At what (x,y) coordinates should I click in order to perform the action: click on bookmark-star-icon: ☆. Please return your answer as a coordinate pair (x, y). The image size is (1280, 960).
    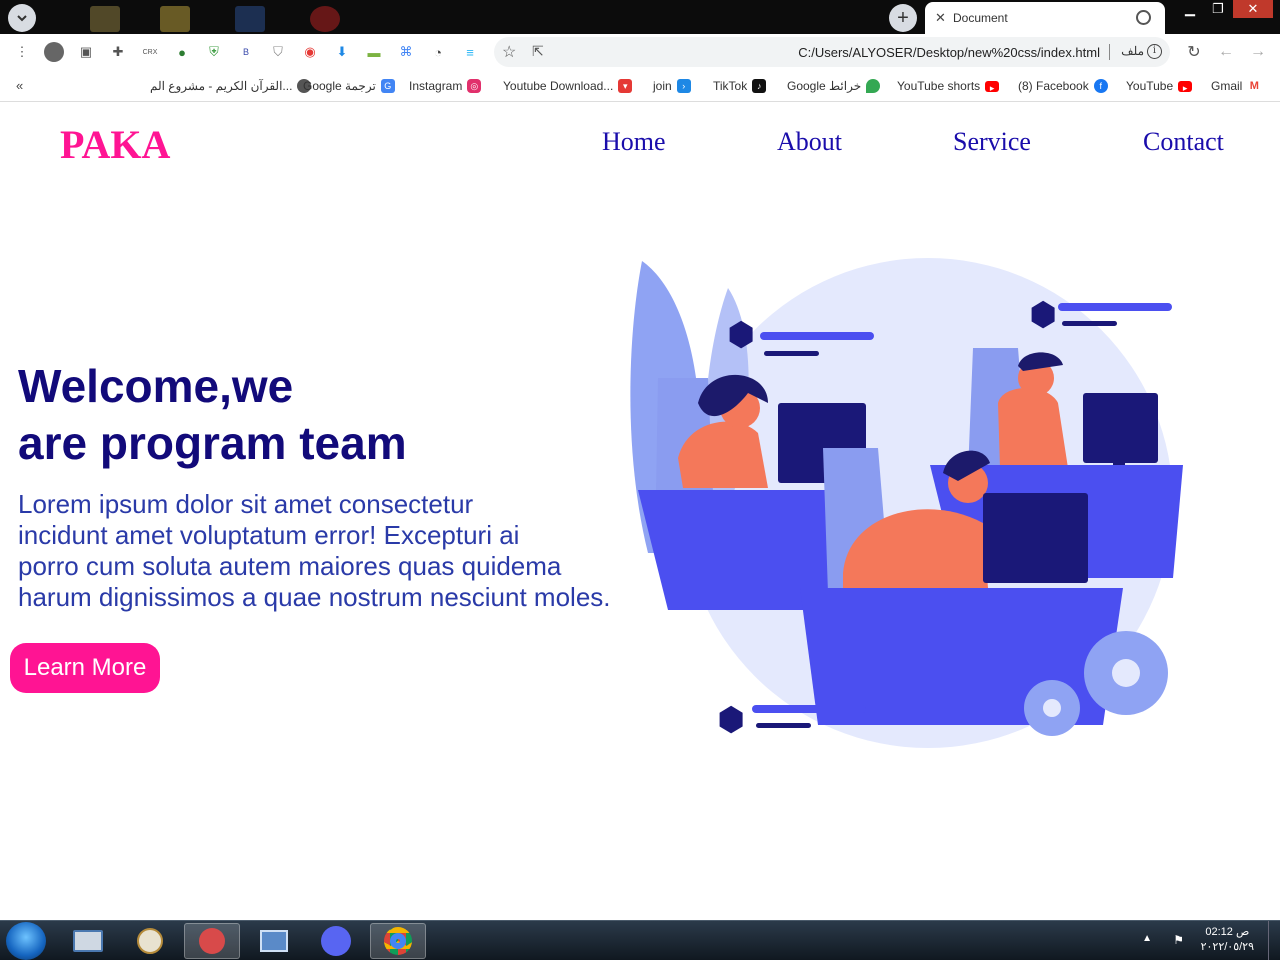
    Looking at the image, I should click on (509, 52).